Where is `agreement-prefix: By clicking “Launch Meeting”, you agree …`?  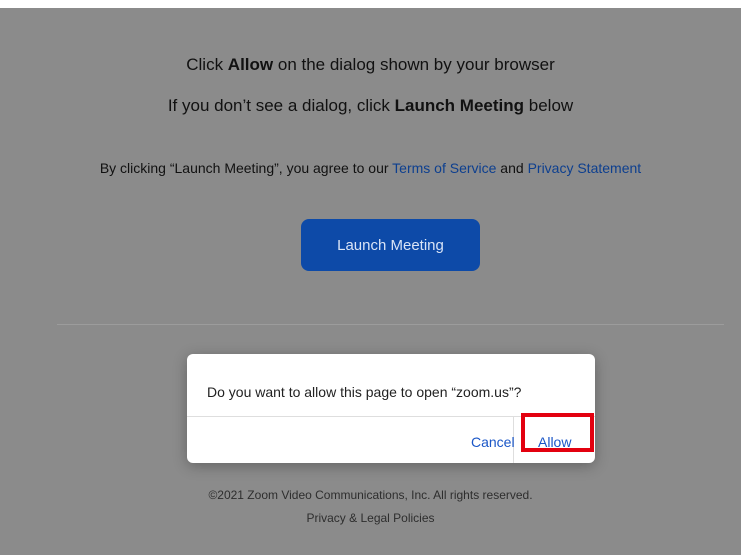 agreement-prefix: By clicking “Launch Meeting”, you agree … is located at coordinates (246, 168).